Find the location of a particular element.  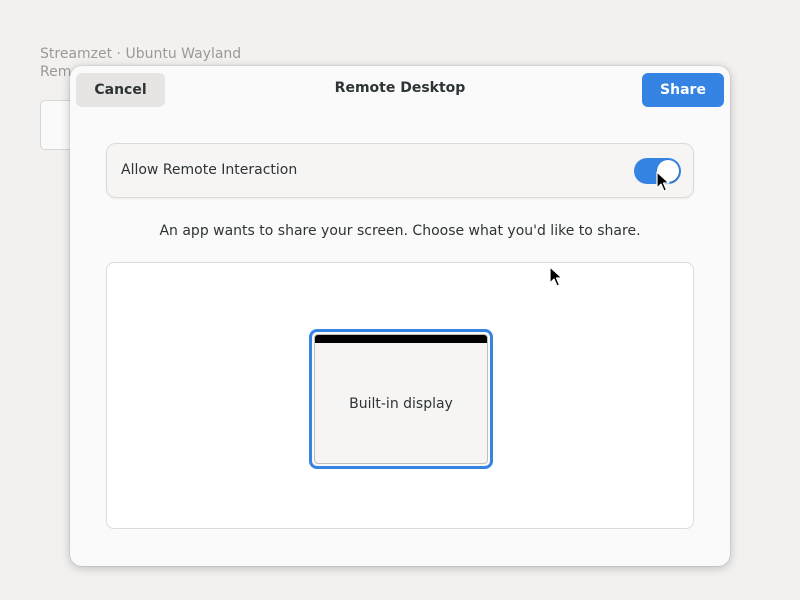

monitor-screen: Built-in display is located at coordinates (401, 399).